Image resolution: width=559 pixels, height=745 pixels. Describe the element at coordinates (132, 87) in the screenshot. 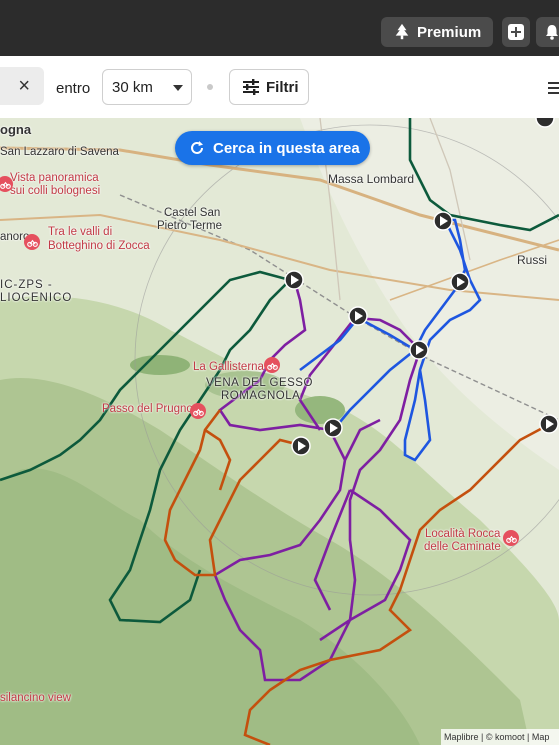

I see `distance-value: 30 km` at that location.